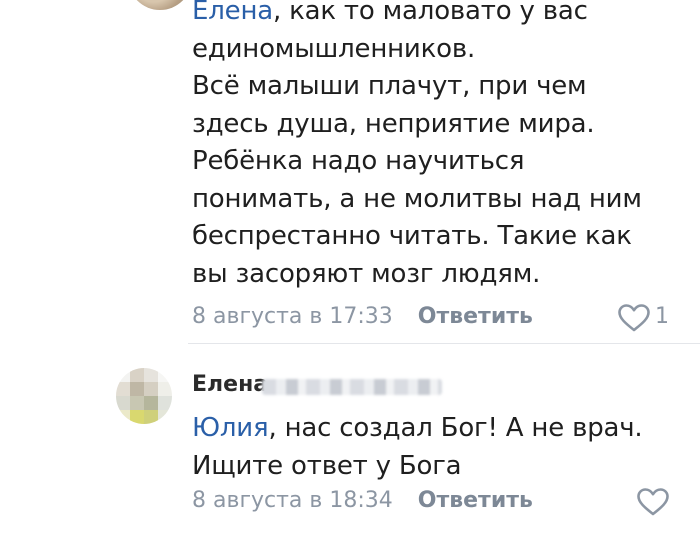  I want to click on comment-line: беспрестанно читать. Такие как, so click(412, 236).